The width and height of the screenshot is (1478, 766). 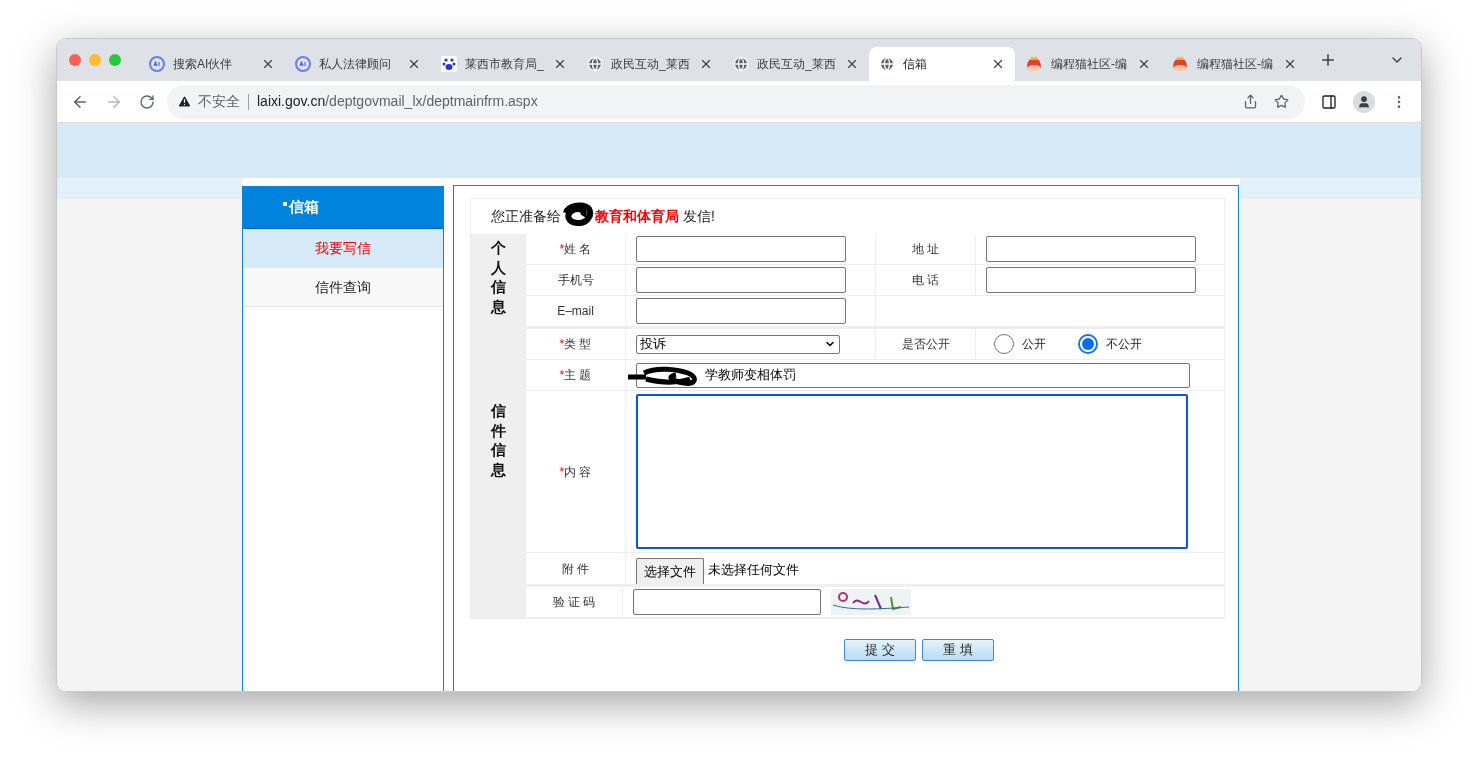 I want to click on browser-tab: 信箱, so click(x=942, y=64).